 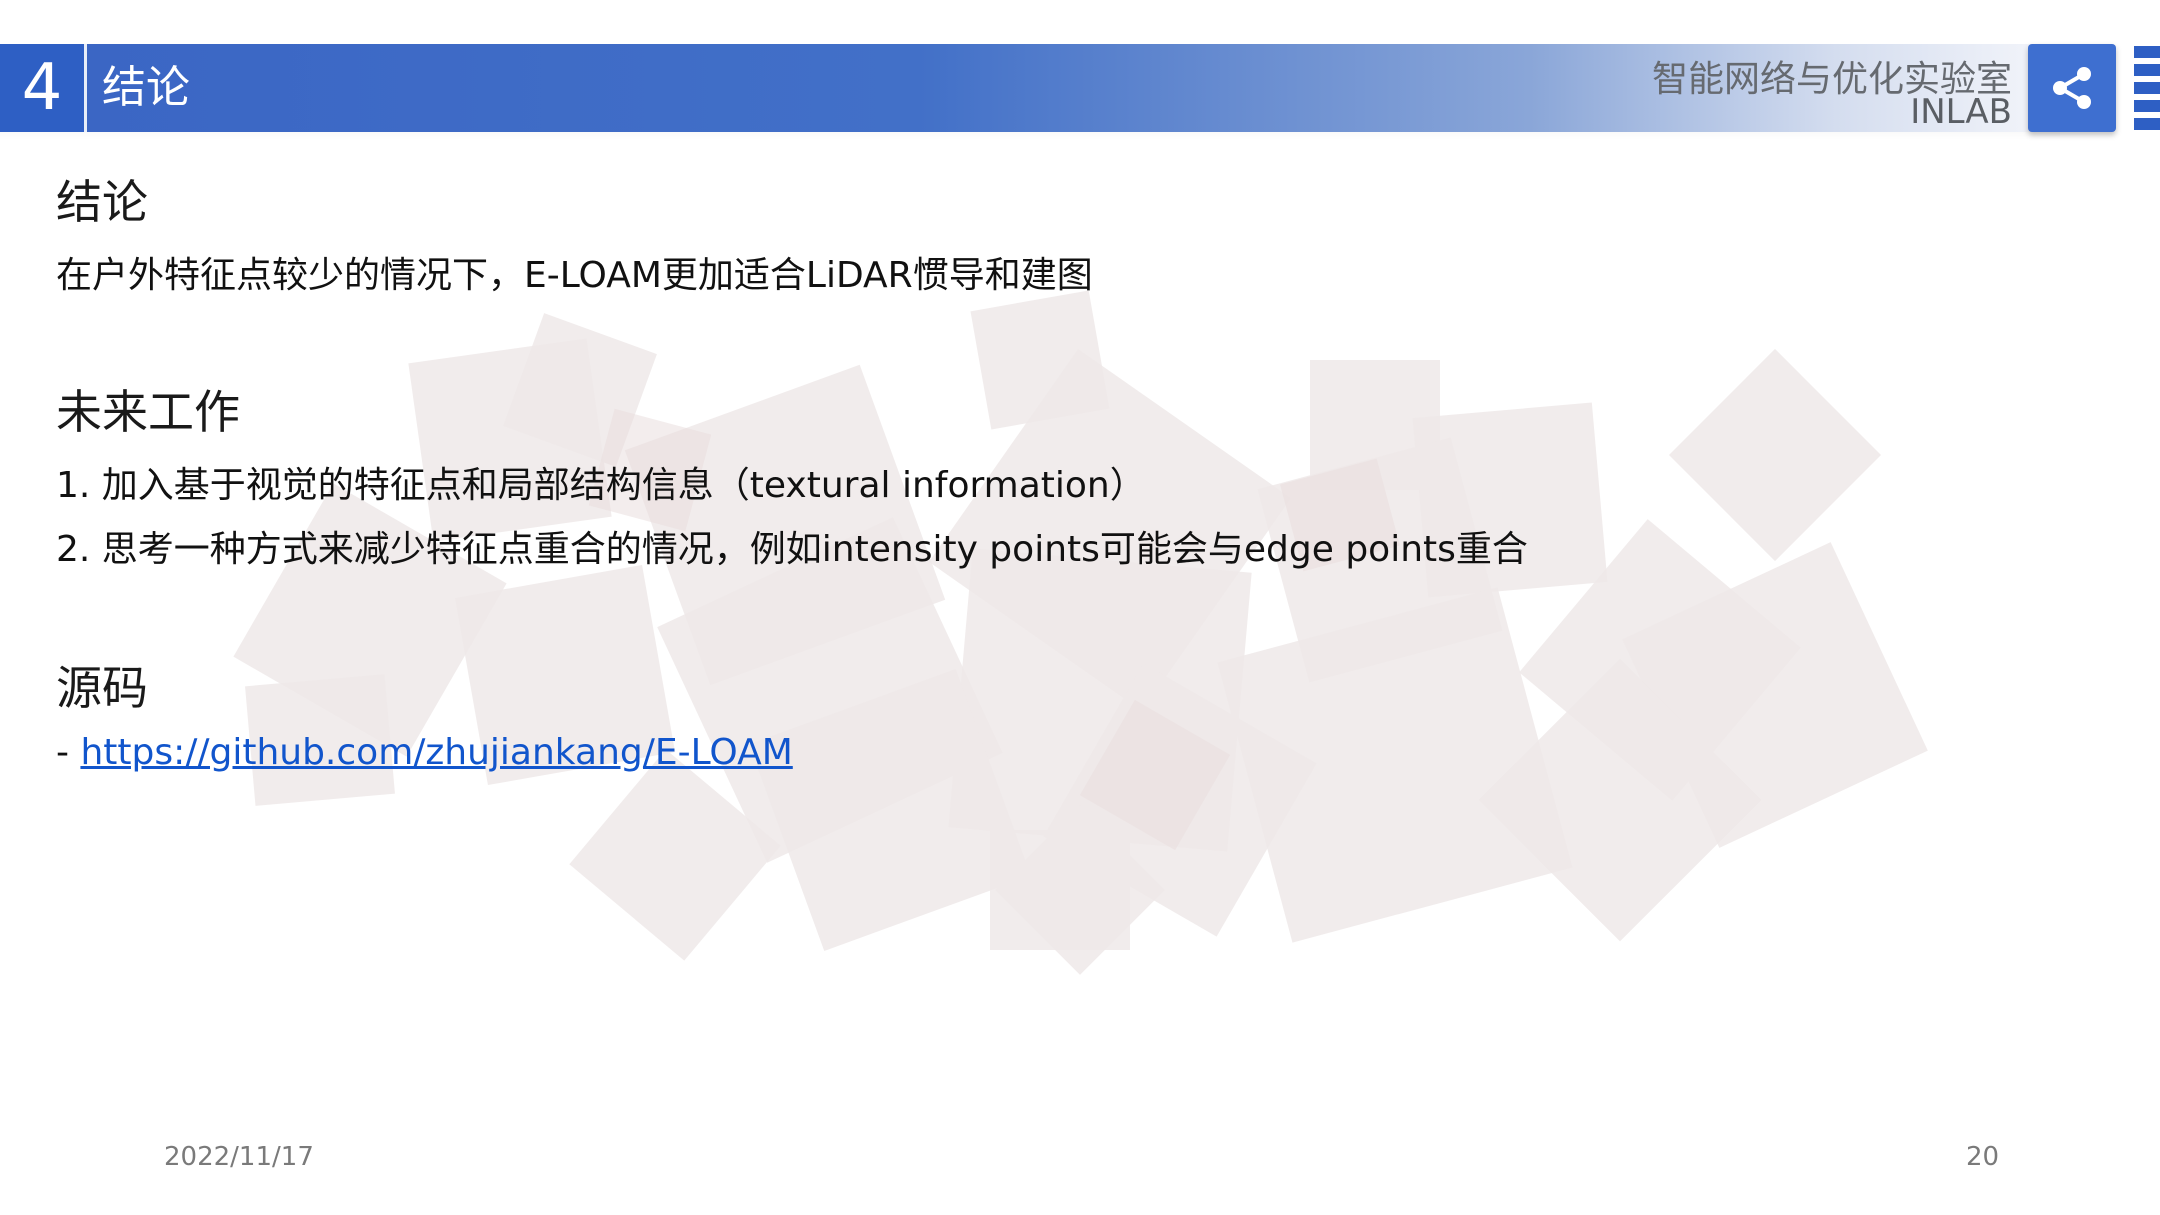 I want to click on source-link: https://github.com/zhujiankang/E-LOAM, so click(x=436, y=752).